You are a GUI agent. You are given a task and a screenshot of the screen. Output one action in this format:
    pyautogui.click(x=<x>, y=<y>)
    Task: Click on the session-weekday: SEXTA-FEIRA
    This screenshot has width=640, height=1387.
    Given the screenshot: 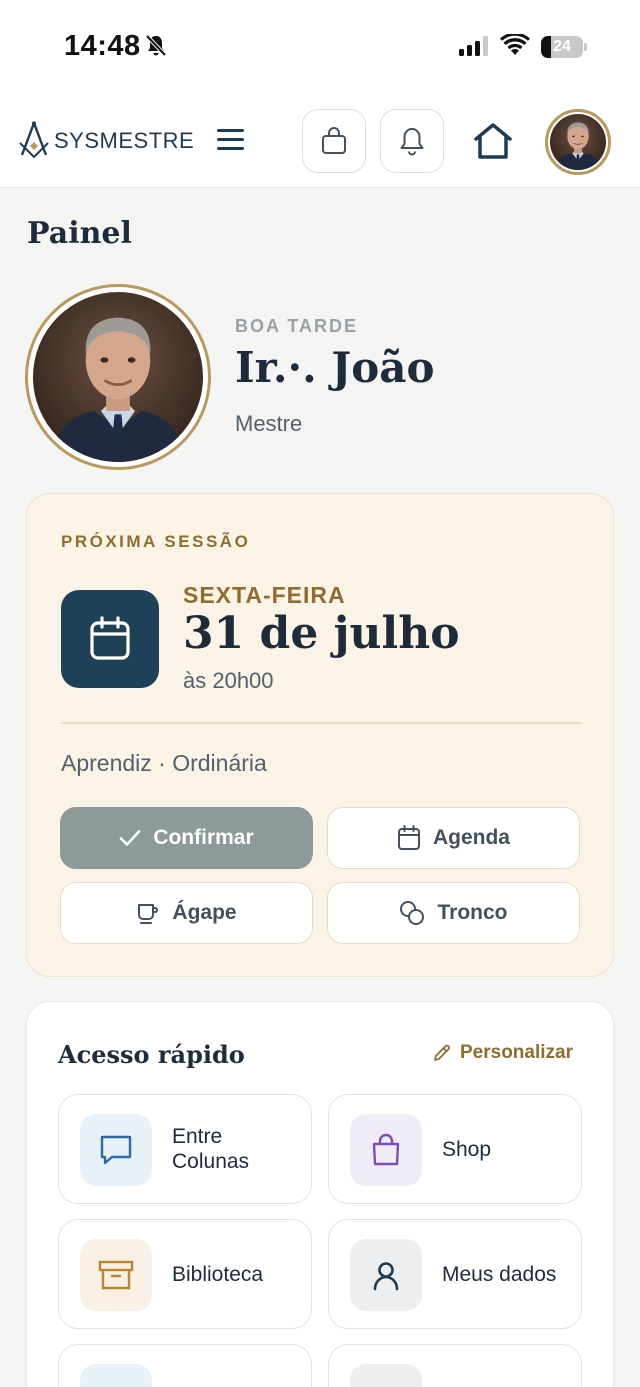 What is the action you would take?
    pyautogui.click(x=264, y=595)
    